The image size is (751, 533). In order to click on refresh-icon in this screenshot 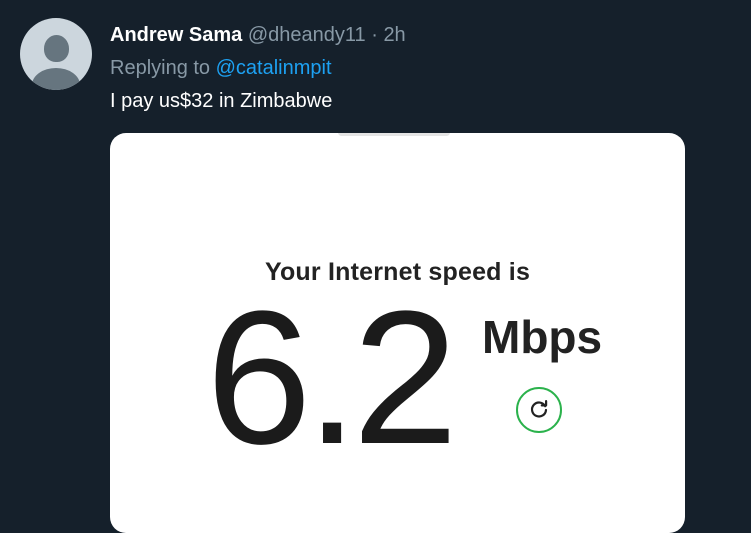, I will do `click(539, 409)`.